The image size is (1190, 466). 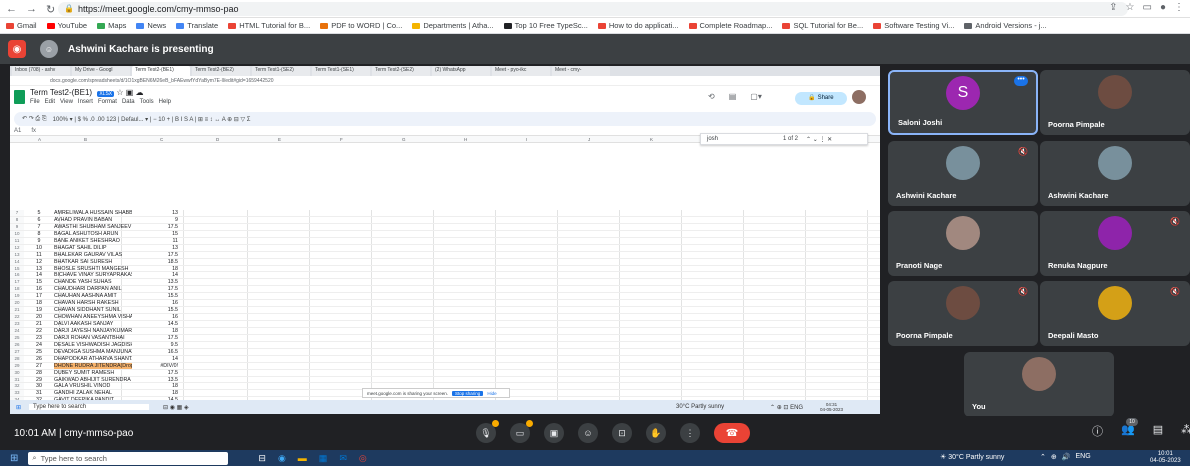 What do you see at coordinates (963, 313) in the screenshot?
I see `participant-tile: 🔇 Poorna Pimpale` at bounding box center [963, 313].